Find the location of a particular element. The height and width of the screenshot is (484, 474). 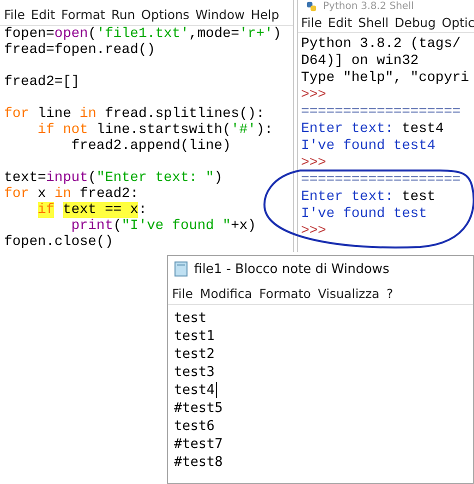

text-line: #test8 is located at coordinates (198, 462).